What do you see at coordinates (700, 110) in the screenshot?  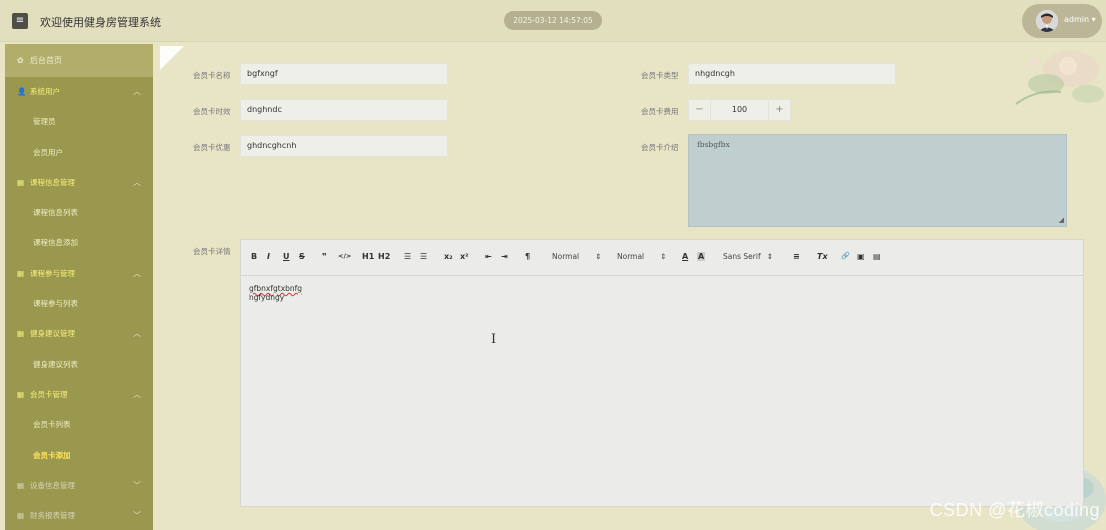 I see `decrement-button: −` at bounding box center [700, 110].